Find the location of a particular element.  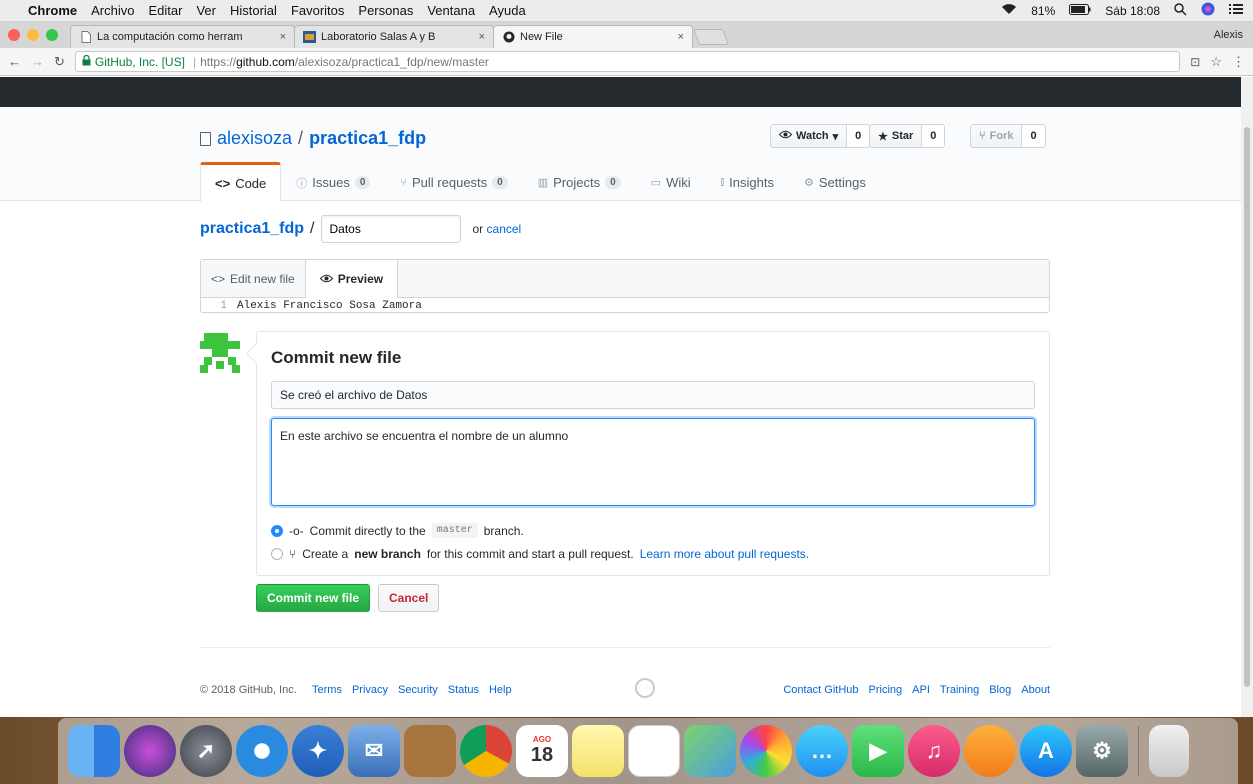

translate-icon: ⊡ is located at coordinates (1195, 62).